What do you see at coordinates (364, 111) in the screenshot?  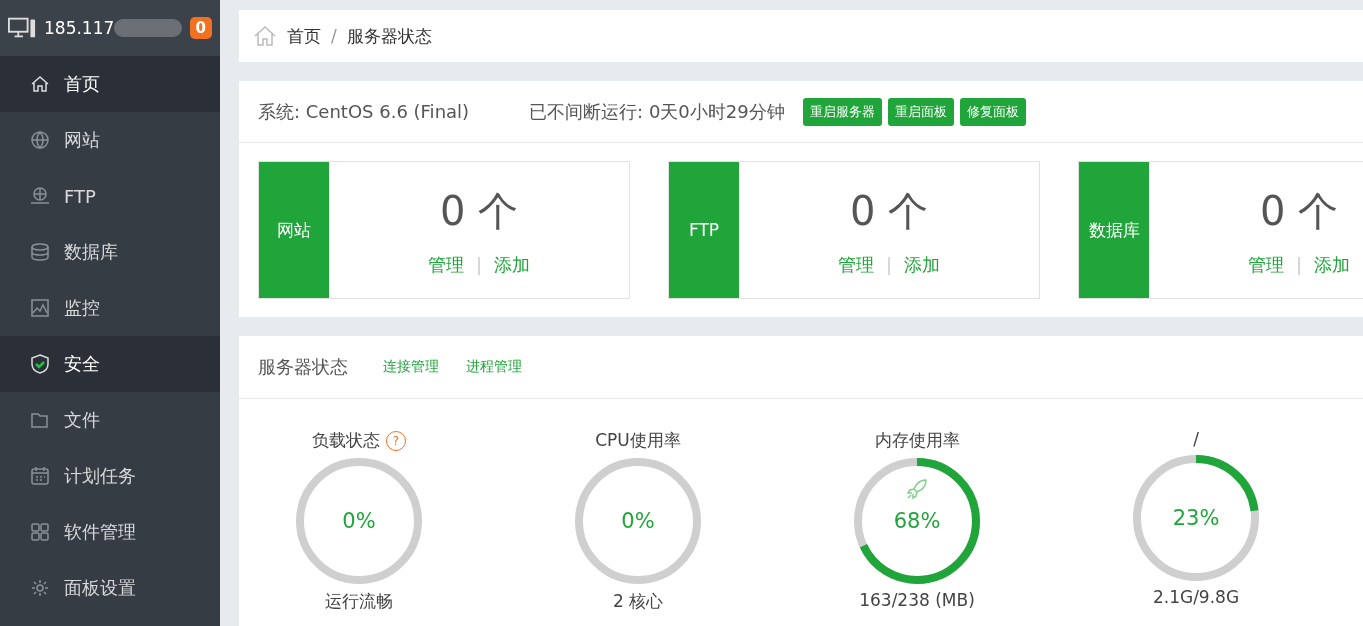 I see `system-info: 系统: CentOS 6.6 (Final)` at bounding box center [364, 111].